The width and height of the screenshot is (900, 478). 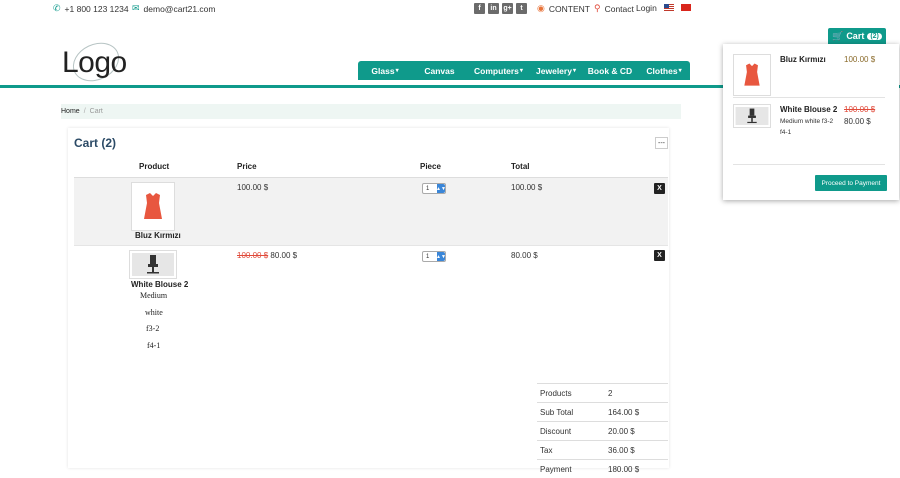 I want to click on old-price: 100.00 $, so click(x=253, y=255).